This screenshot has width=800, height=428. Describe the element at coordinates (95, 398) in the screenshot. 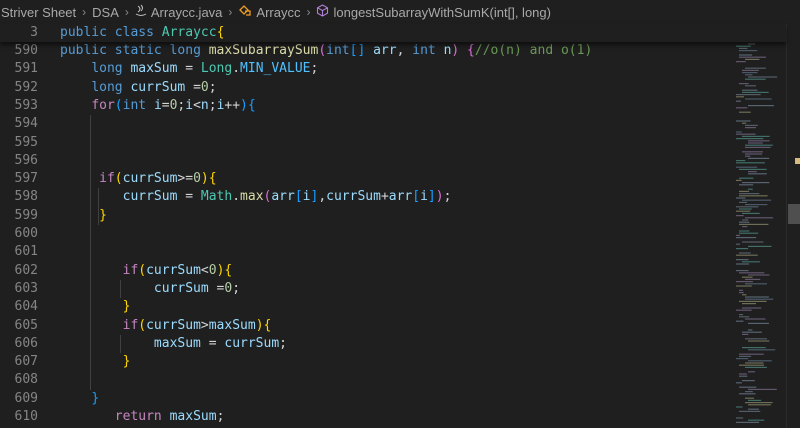

I see `code-token: }` at that location.